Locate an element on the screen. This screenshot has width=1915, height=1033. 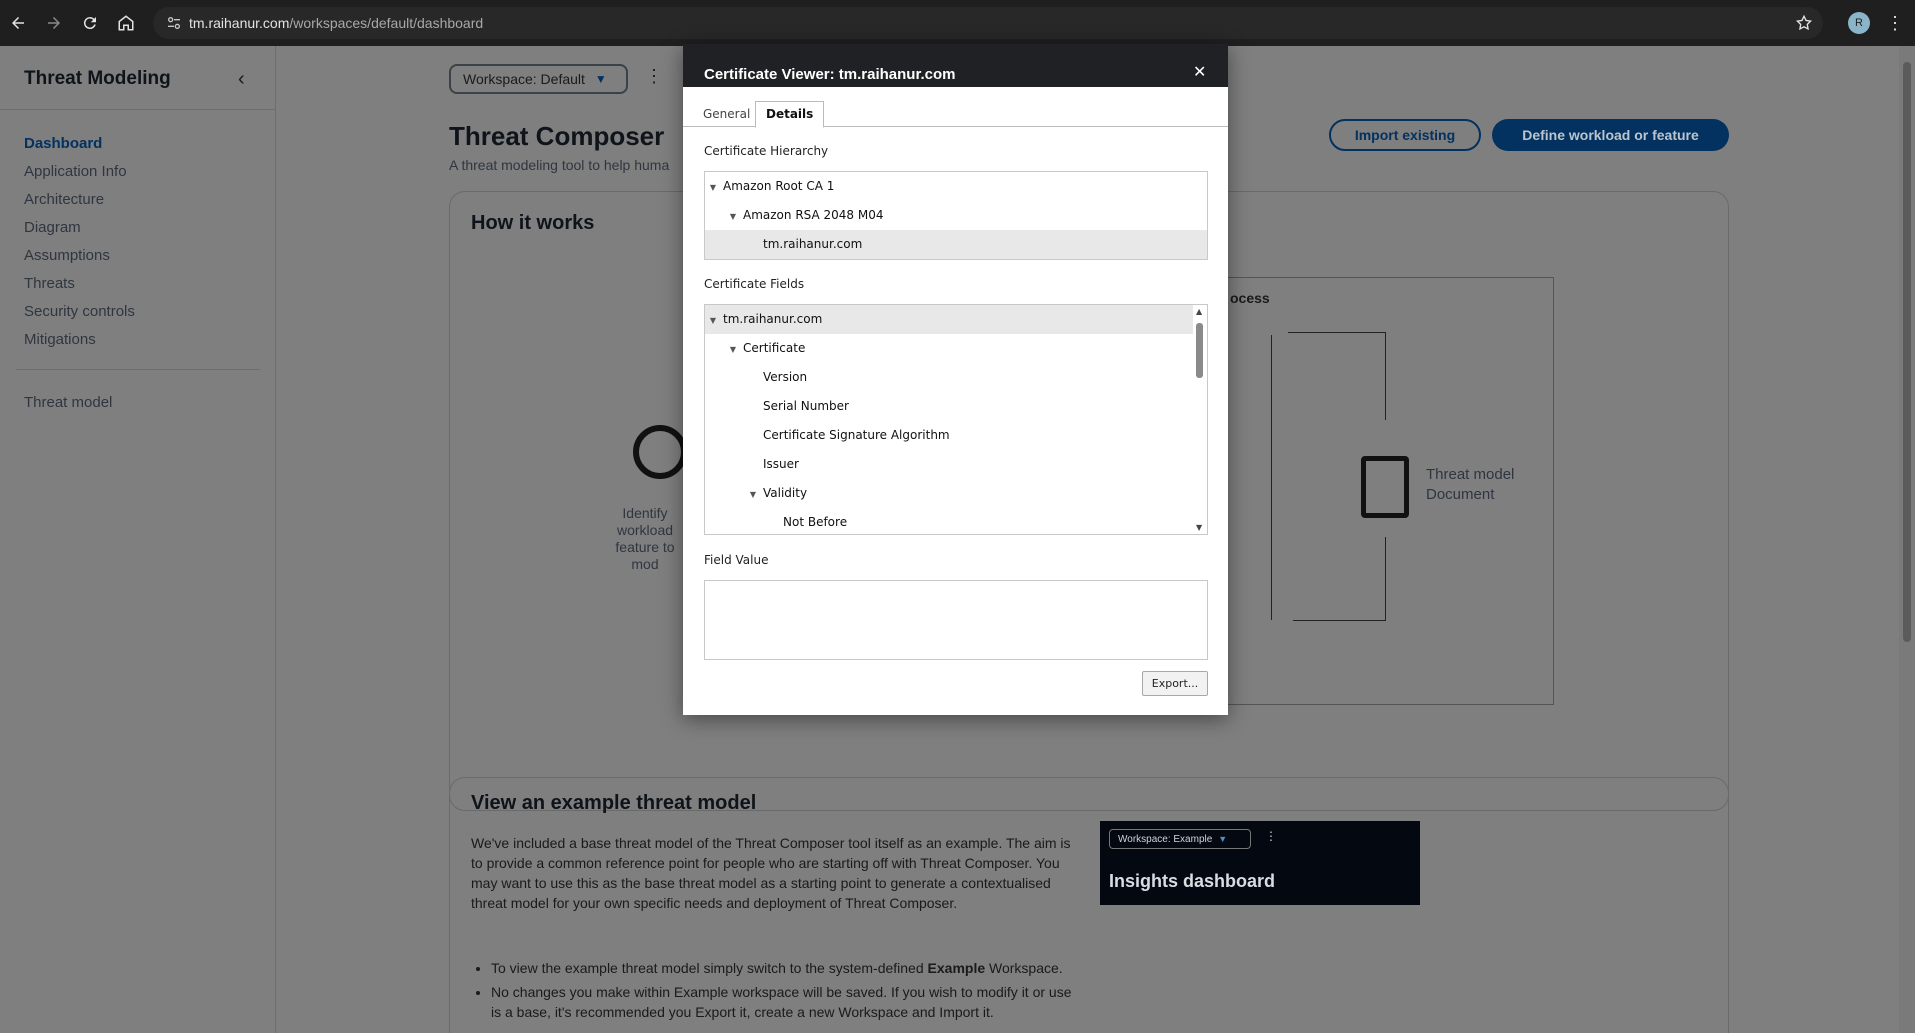
sidebar-item-dashboard: Dashboard is located at coordinates (79, 144).